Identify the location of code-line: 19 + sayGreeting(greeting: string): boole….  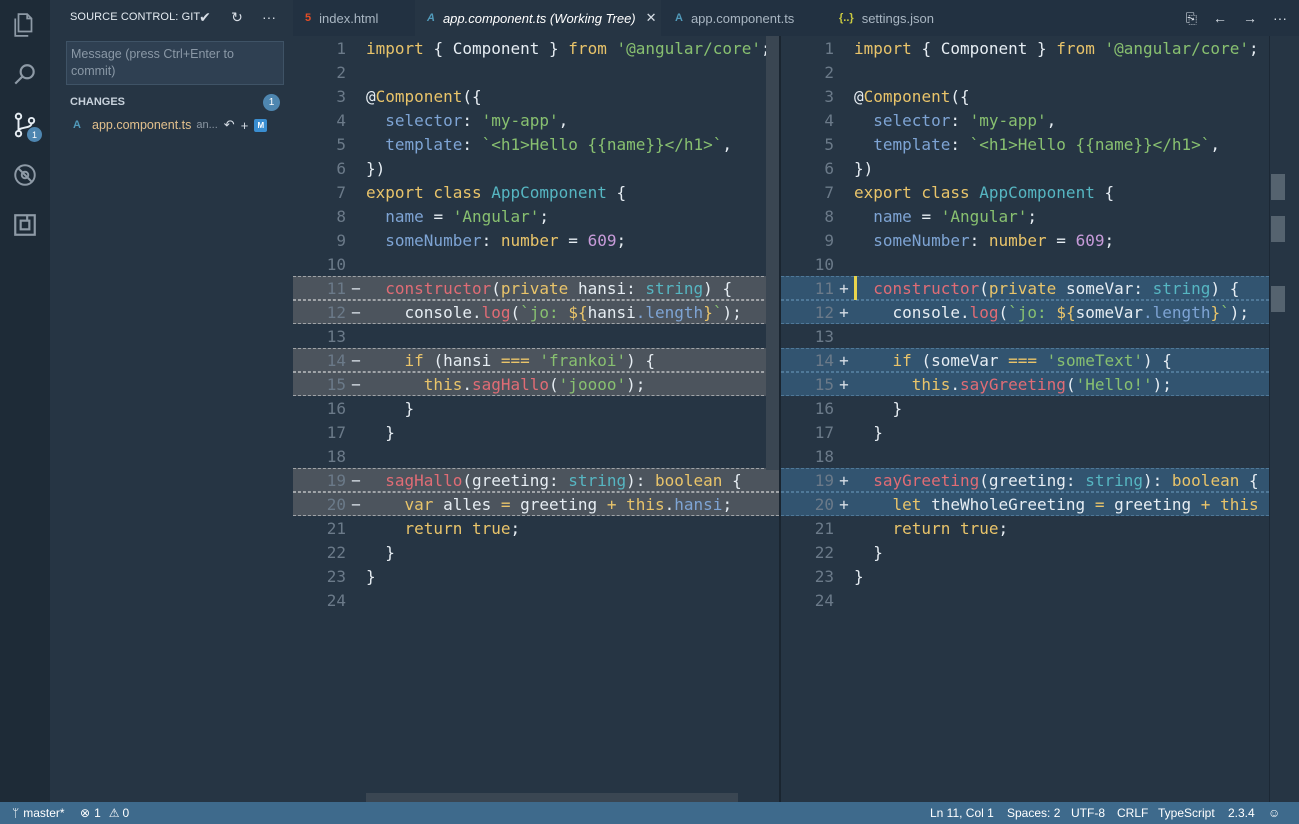
(1025, 480).